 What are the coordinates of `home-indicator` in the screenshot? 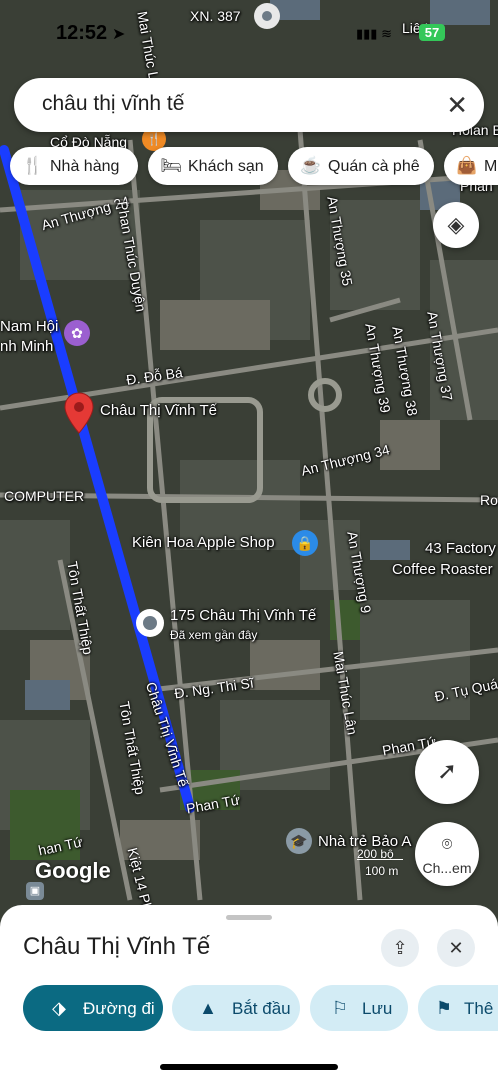 It's located at (249, 1067).